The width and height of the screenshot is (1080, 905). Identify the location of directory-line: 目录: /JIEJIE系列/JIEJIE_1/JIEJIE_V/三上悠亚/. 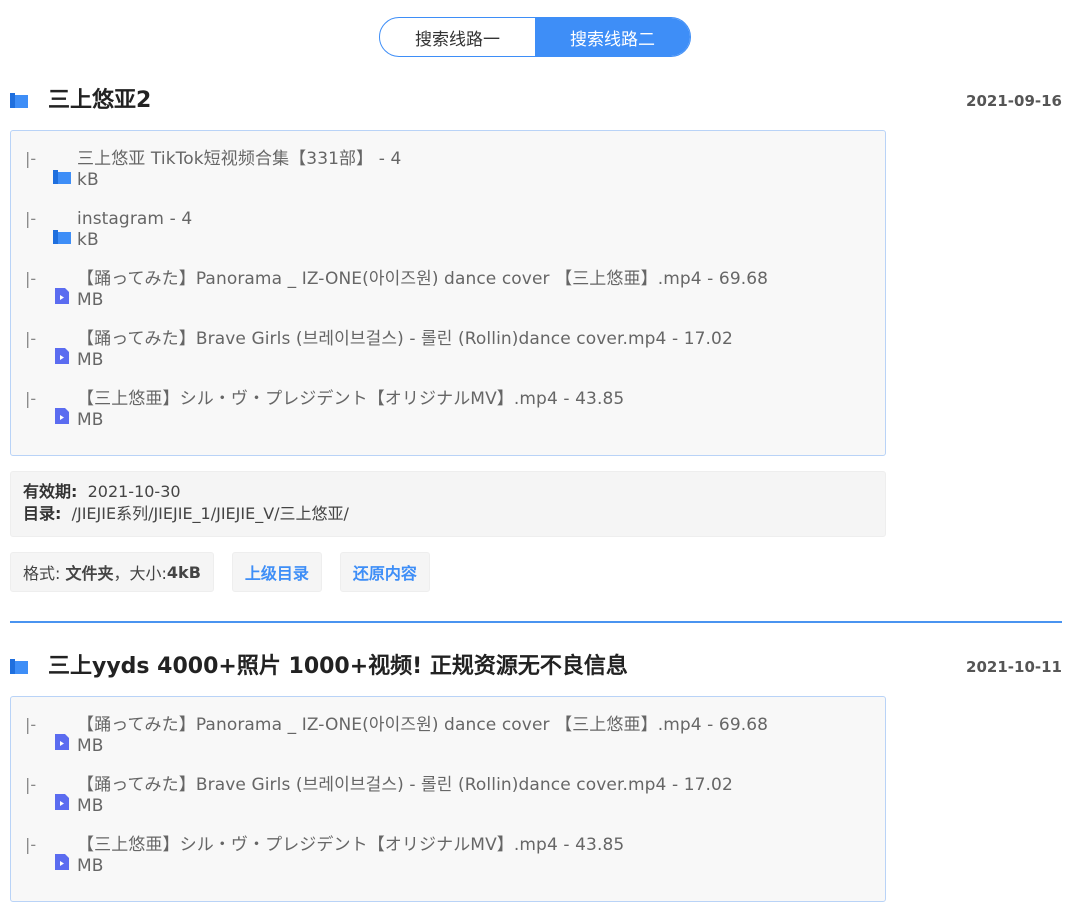
(448, 514).